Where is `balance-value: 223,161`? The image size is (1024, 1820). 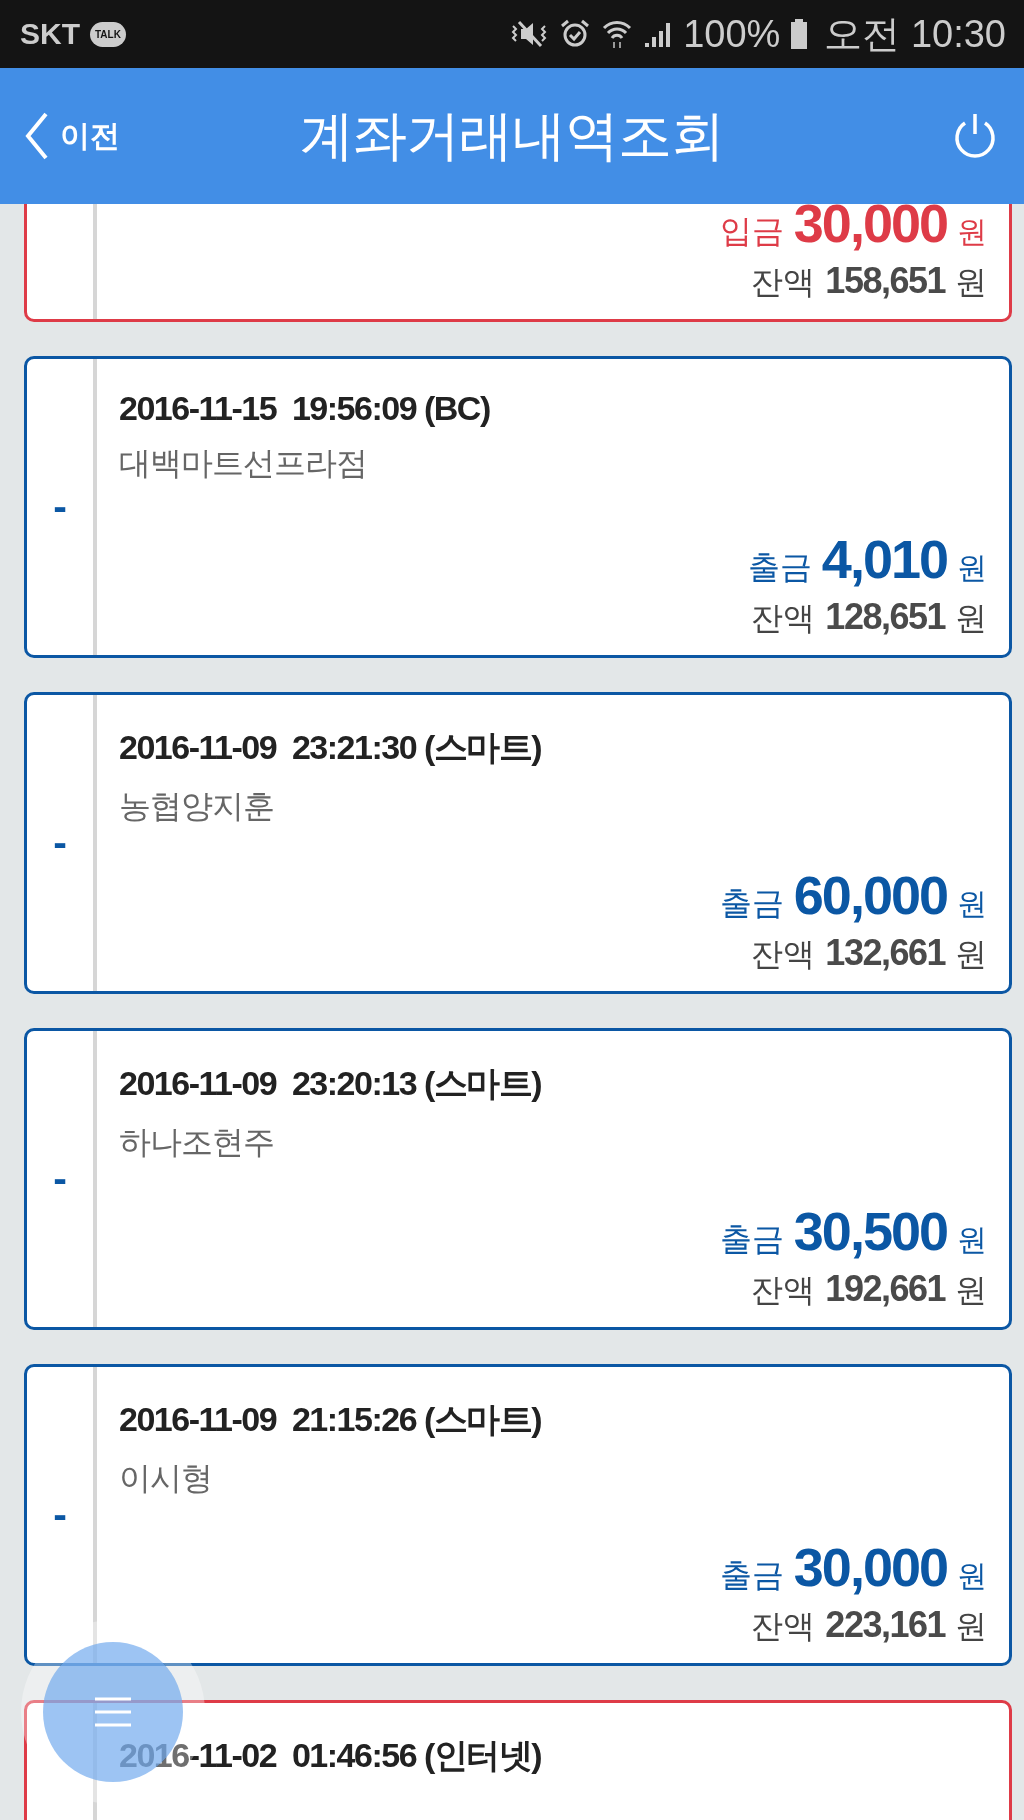
balance-value: 223,161 is located at coordinates (885, 1625).